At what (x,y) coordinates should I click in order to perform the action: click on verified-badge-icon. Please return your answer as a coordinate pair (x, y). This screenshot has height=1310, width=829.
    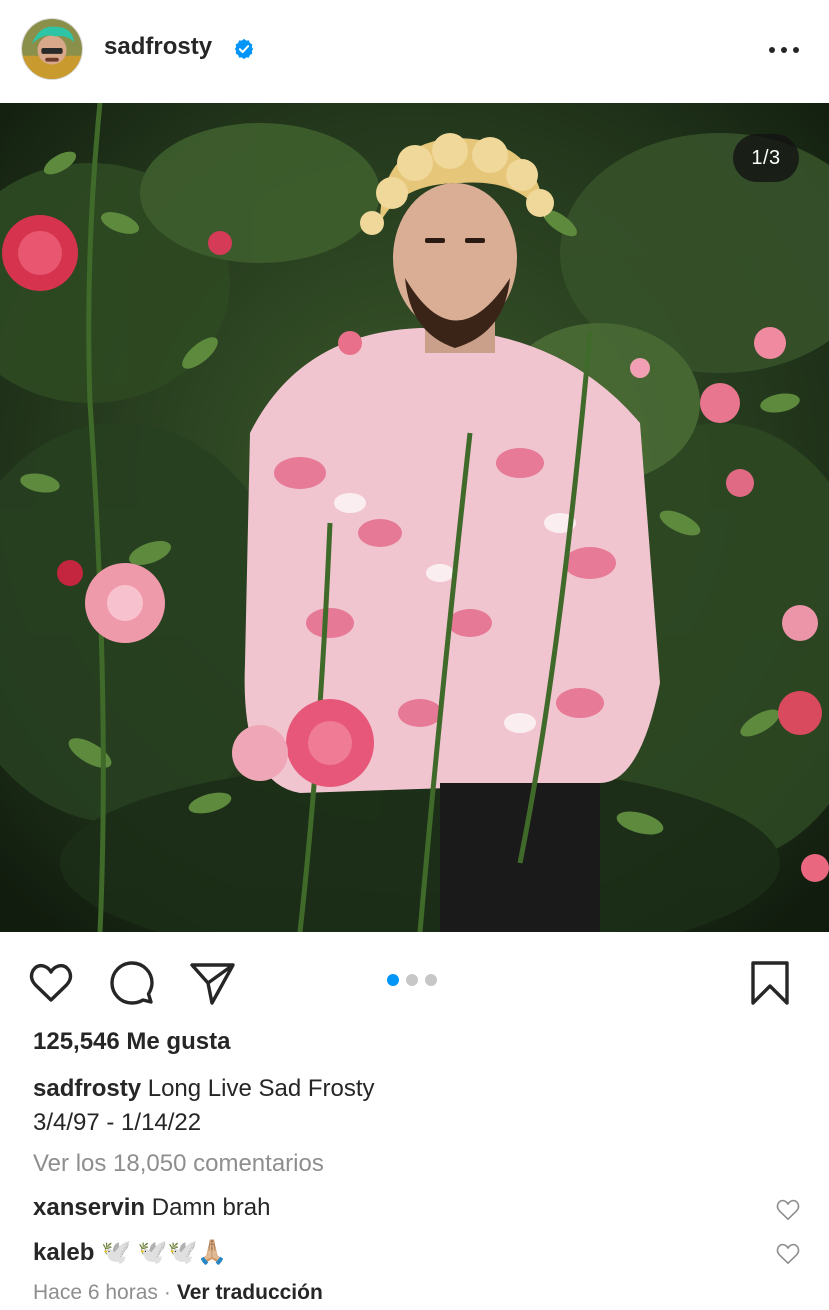
    Looking at the image, I should click on (244, 49).